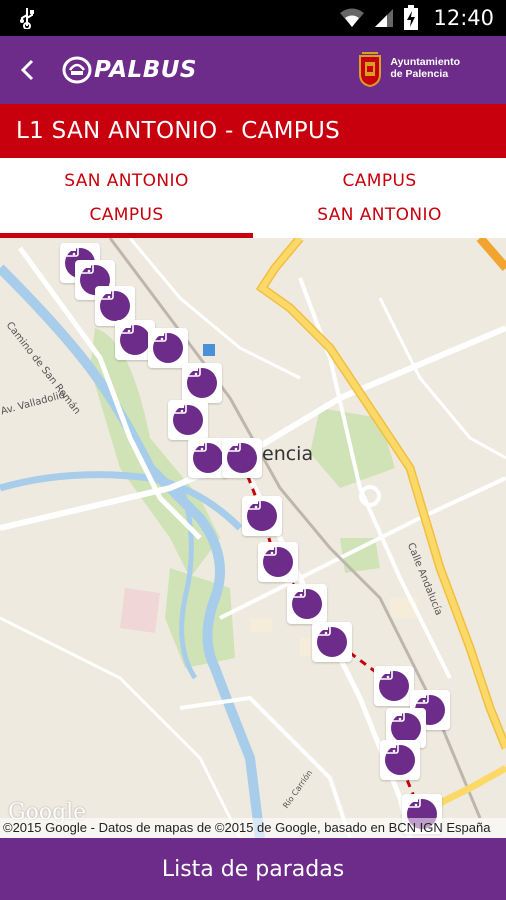 The image size is (506, 900). I want to click on tab-san-antonio-campus: SAN ANTONIO CAMPUS, so click(126, 198).